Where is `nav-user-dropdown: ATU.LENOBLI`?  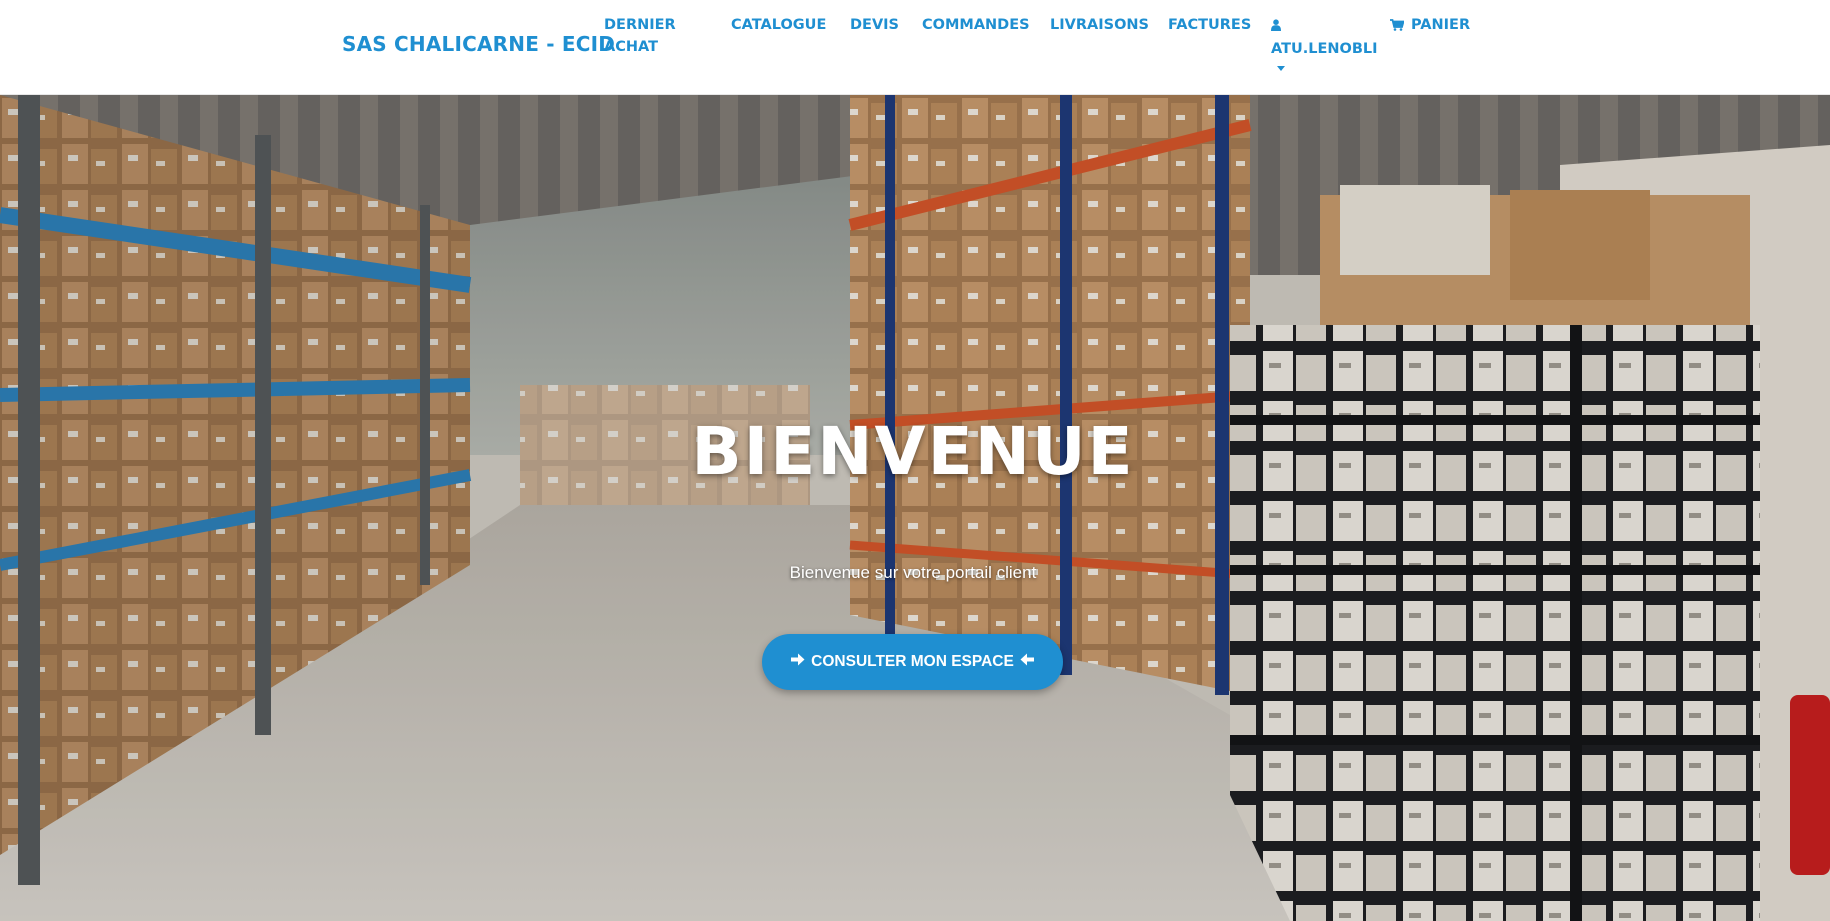
nav-user-dropdown: ATU.LENOBLI is located at coordinates (1324, 42).